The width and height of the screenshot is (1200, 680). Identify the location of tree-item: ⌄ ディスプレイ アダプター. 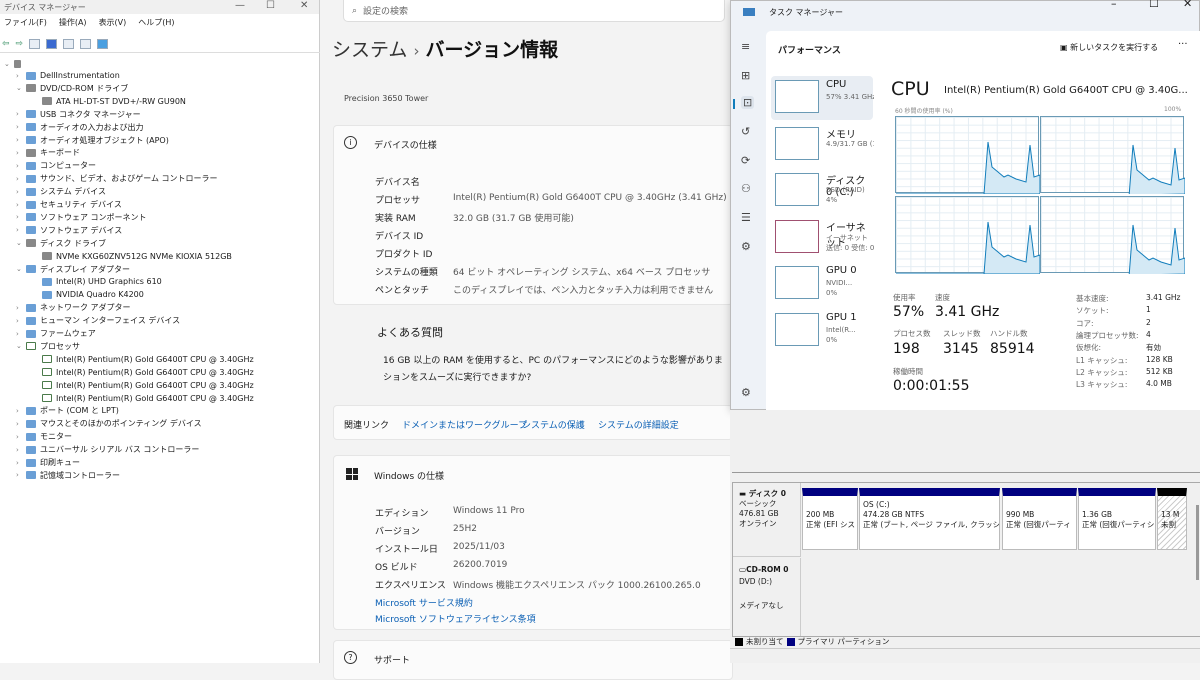
(73, 269).